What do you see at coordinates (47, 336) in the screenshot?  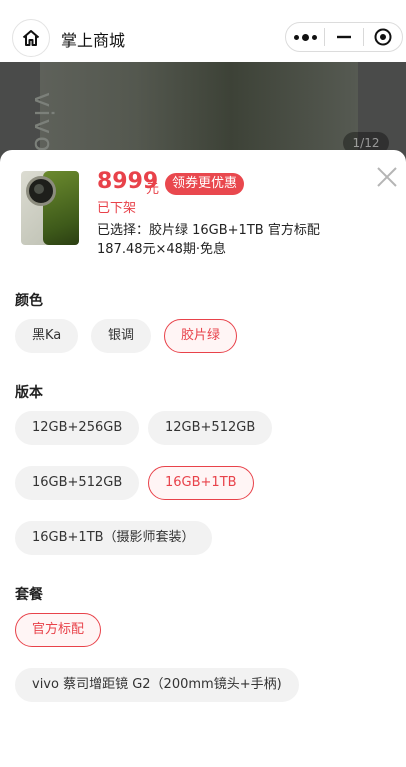 I see `color-option-black: 黑Ka` at bounding box center [47, 336].